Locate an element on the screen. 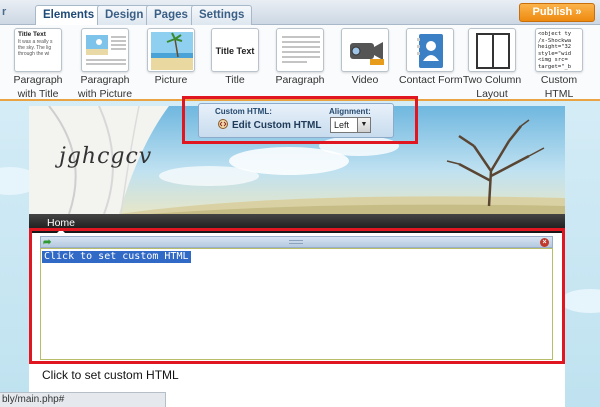 The height and width of the screenshot is (407, 600). element-label: Picture is located at coordinates (171, 80).